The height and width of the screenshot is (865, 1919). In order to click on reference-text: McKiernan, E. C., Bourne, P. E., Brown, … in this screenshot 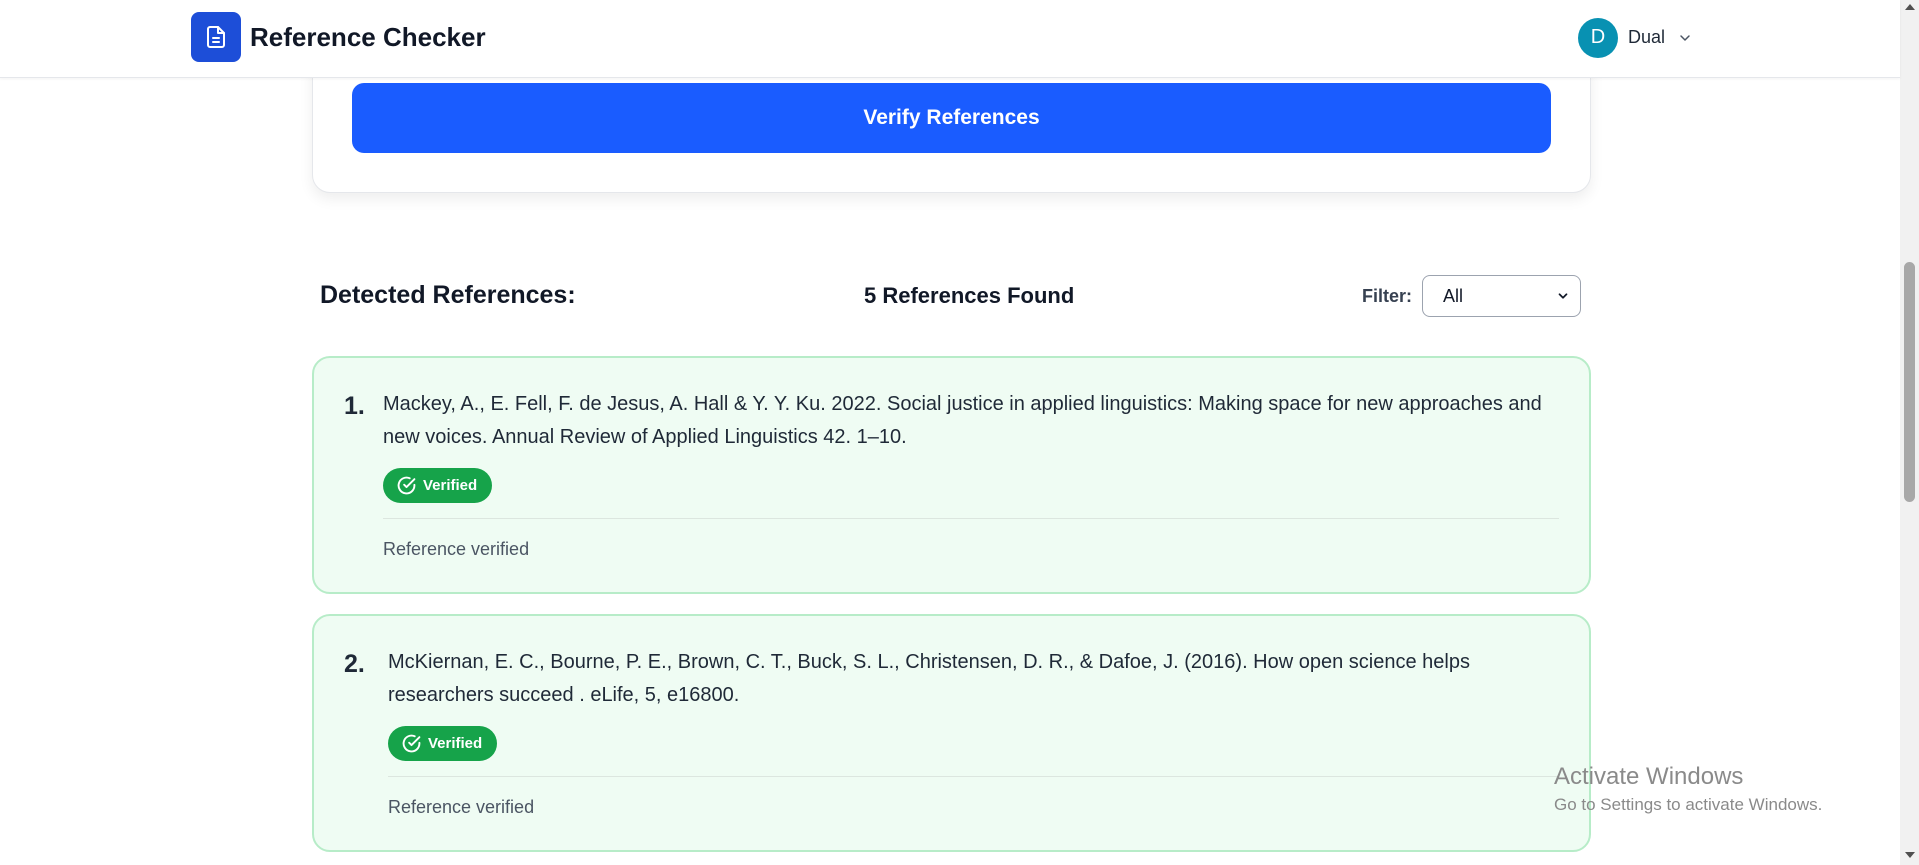, I will do `click(929, 678)`.